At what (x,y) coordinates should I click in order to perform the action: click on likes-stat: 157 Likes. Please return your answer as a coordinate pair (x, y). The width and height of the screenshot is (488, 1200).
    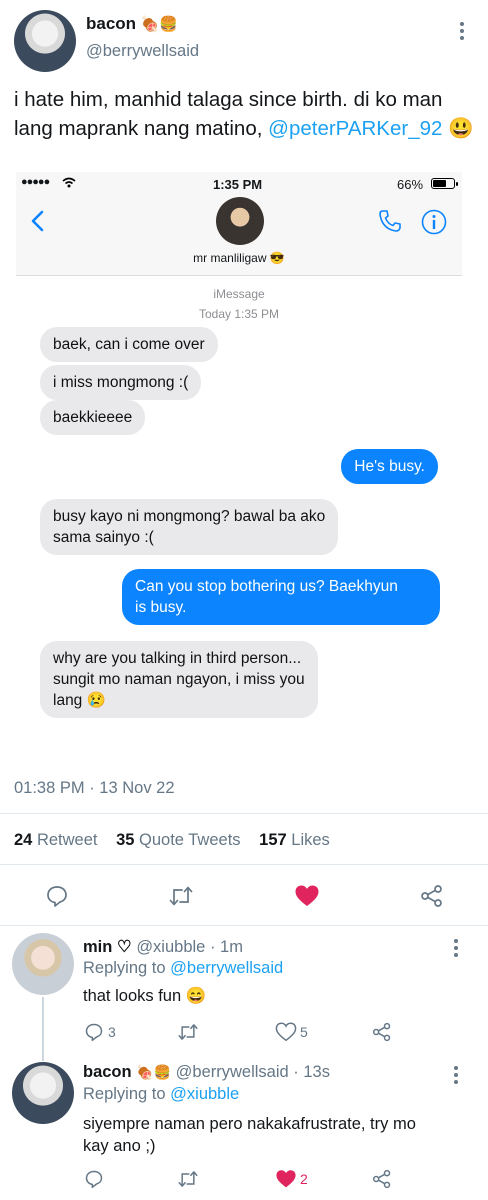
    Looking at the image, I should click on (294, 840).